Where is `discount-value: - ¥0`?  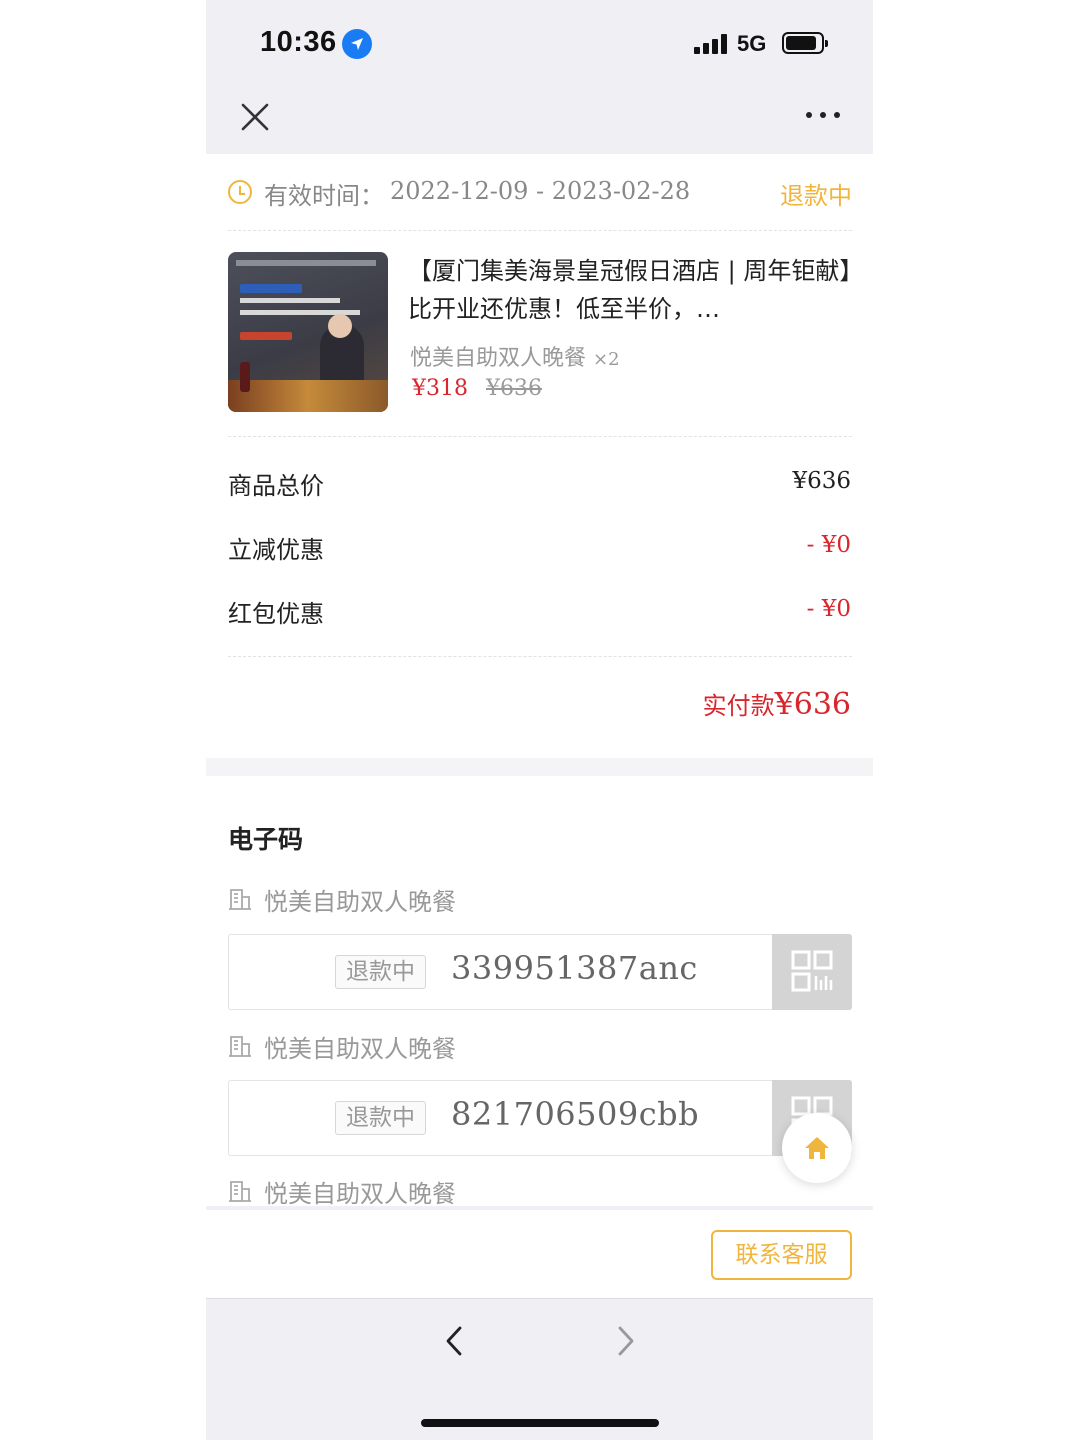 discount-value: - ¥0 is located at coordinates (828, 545).